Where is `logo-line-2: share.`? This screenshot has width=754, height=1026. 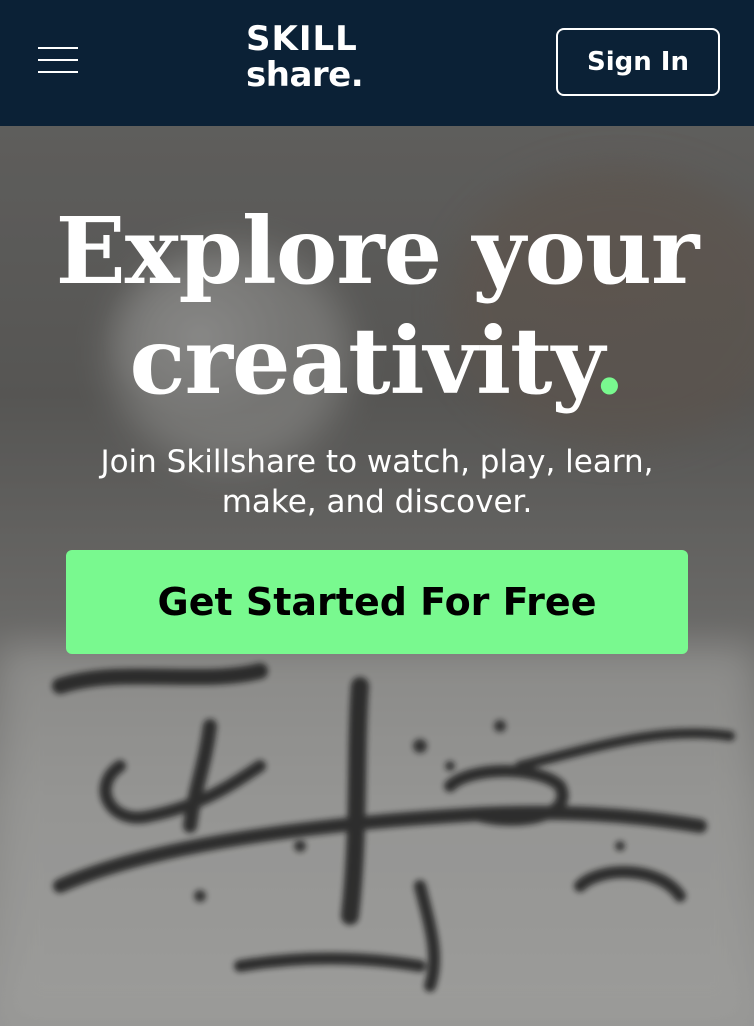
logo-line-2: share. is located at coordinates (305, 75).